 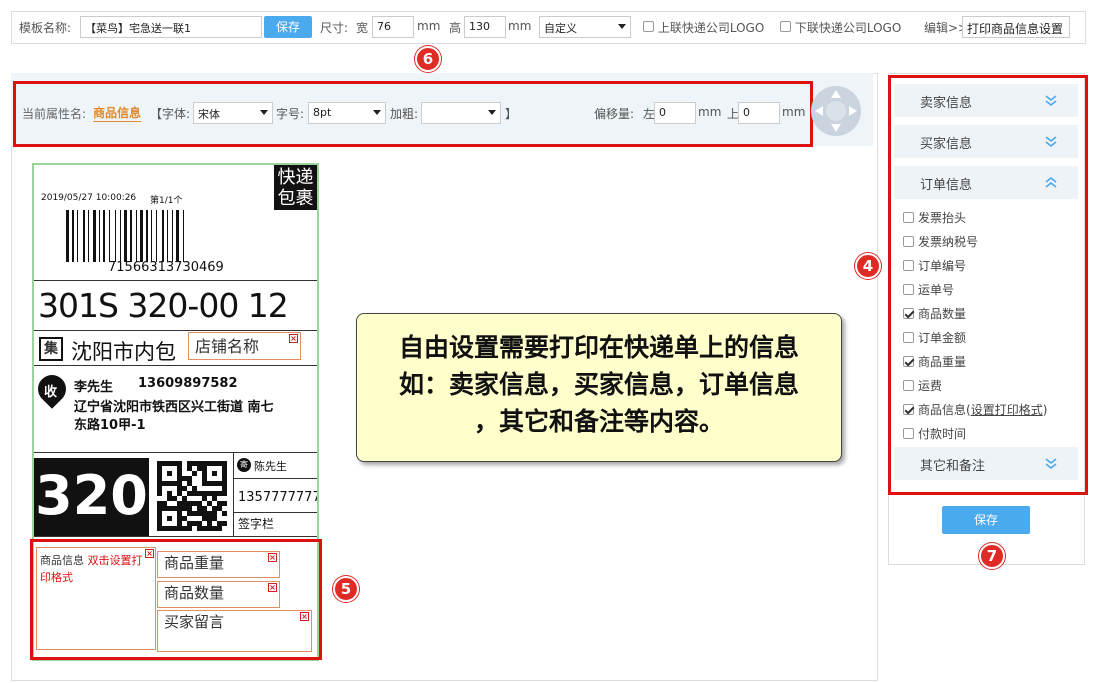 I want to click on current-attr-label: 当前属性名:, so click(x=54, y=114).